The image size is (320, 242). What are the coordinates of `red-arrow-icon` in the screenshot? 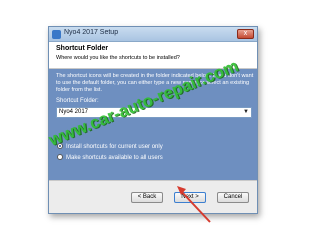 It's located at (194, 204).